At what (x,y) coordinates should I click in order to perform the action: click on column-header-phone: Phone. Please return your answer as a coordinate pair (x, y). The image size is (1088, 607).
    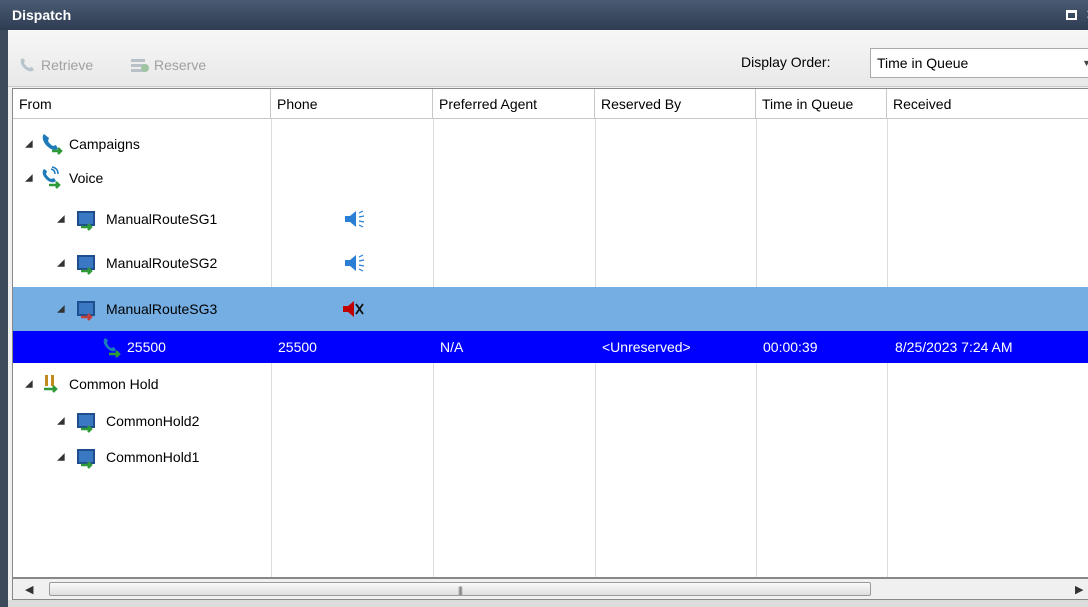
    Looking at the image, I should click on (352, 104).